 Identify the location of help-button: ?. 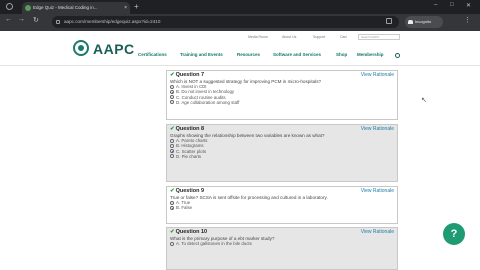
(454, 234).